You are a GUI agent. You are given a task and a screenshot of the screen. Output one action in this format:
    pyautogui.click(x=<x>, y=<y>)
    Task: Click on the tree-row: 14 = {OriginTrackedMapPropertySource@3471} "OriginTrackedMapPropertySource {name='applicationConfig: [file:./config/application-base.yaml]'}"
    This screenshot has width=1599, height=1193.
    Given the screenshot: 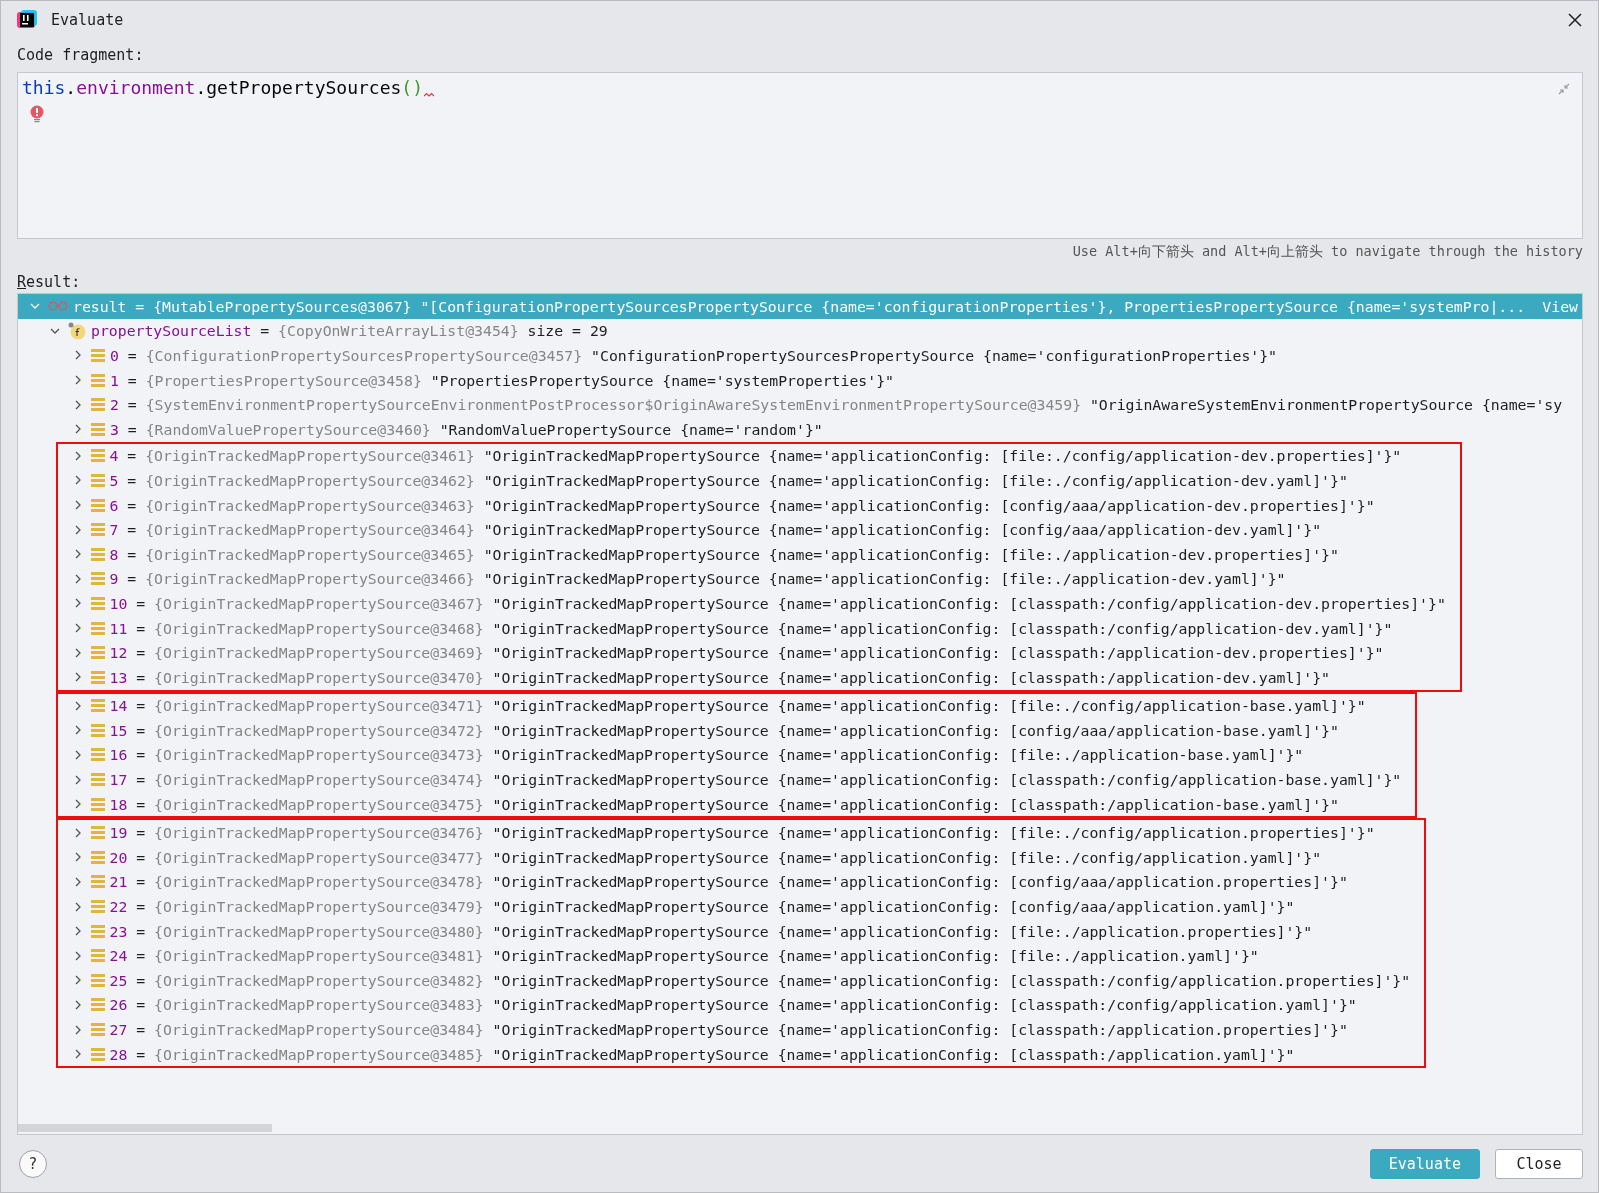 What is the action you would take?
    pyautogui.click(x=730, y=706)
    